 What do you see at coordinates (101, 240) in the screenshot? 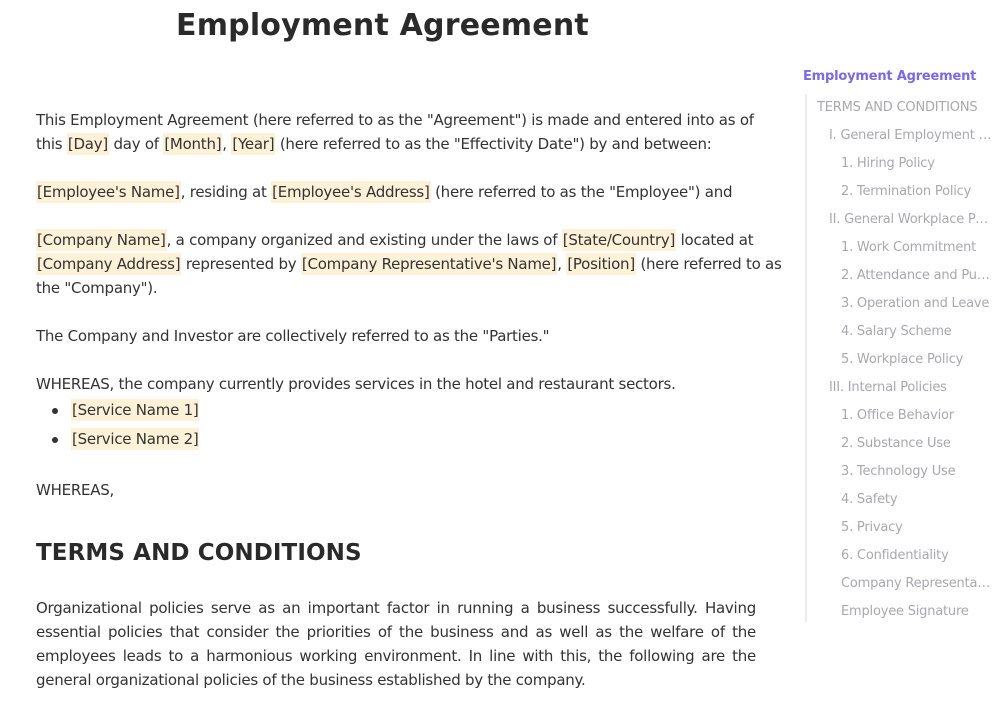
I see `placeholder-company-name: [Company Name]` at bounding box center [101, 240].